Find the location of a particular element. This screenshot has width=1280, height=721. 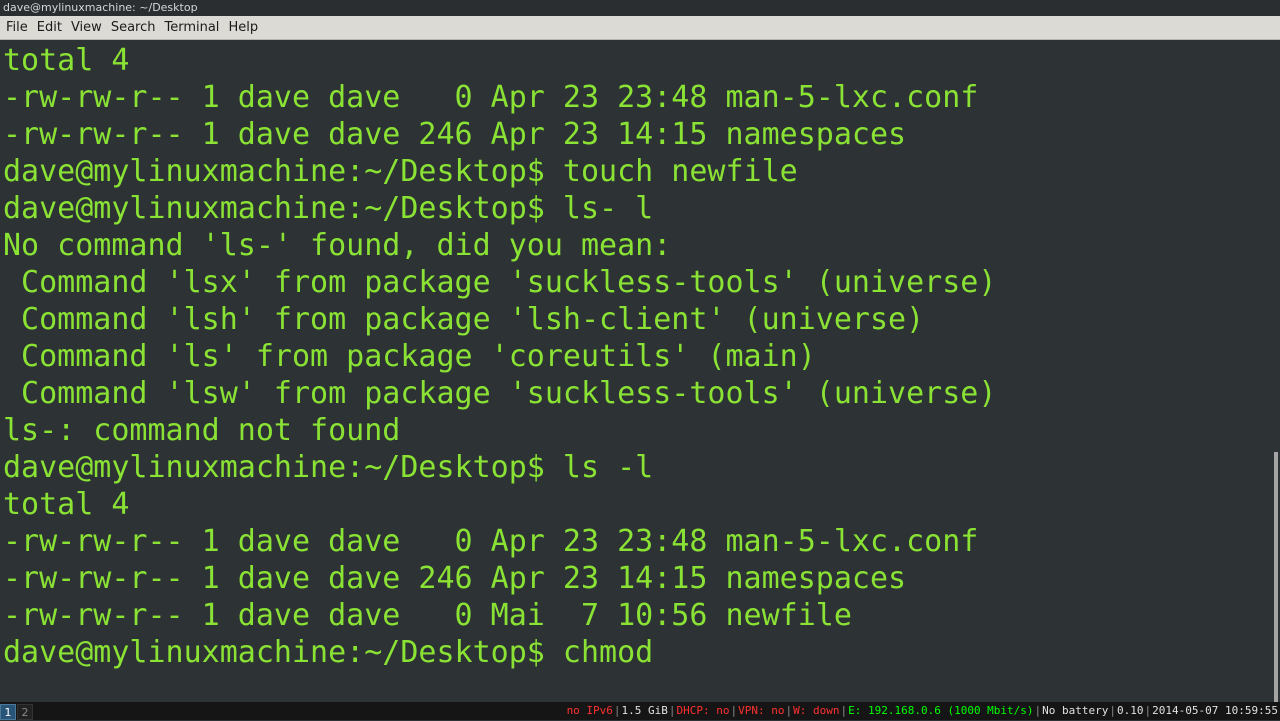

menu-bar: File Edit View Search Terminal Help is located at coordinates (640, 28).